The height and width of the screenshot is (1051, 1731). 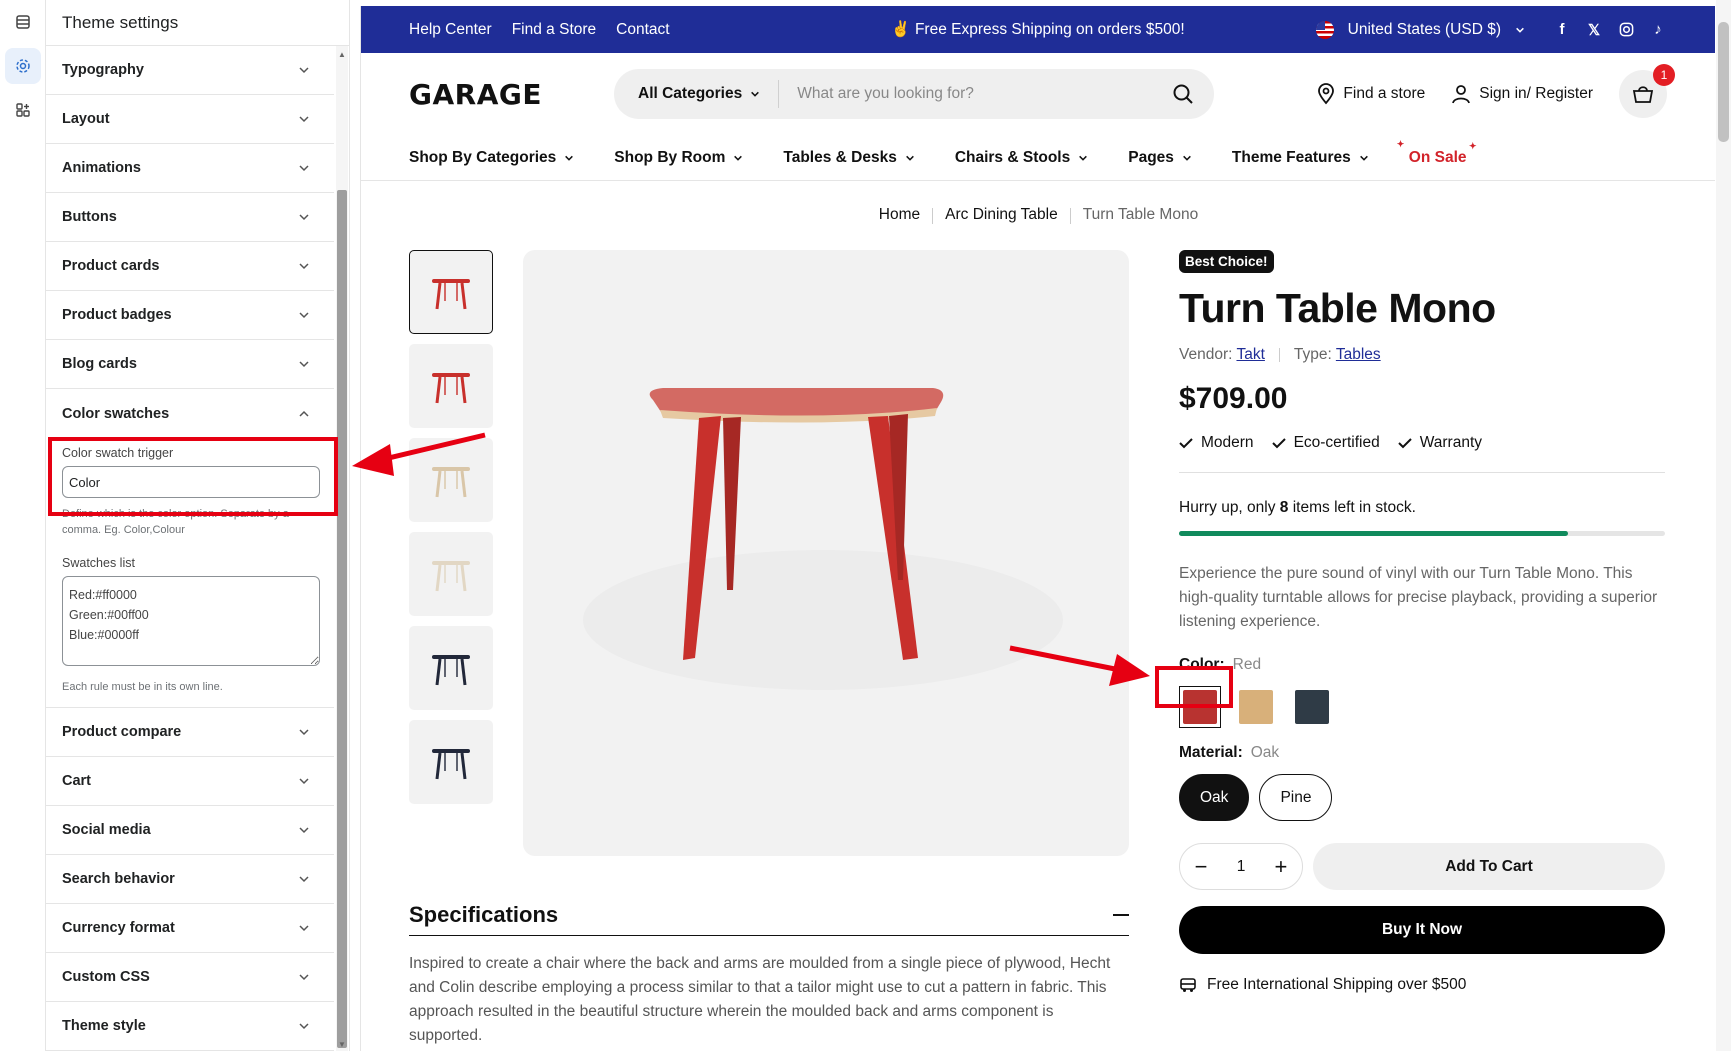 I want to click on section-label: Color swatches, so click(x=116, y=413).